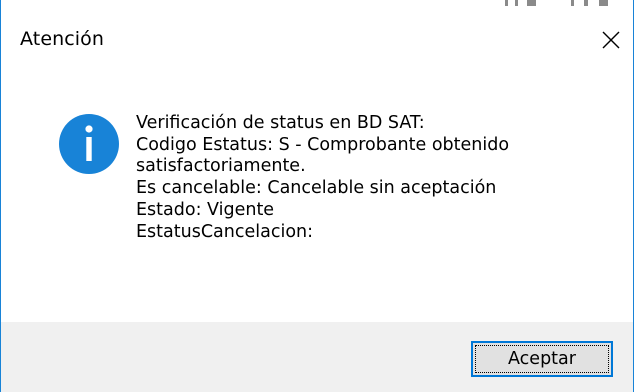  I want to click on close-button, so click(611, 40).